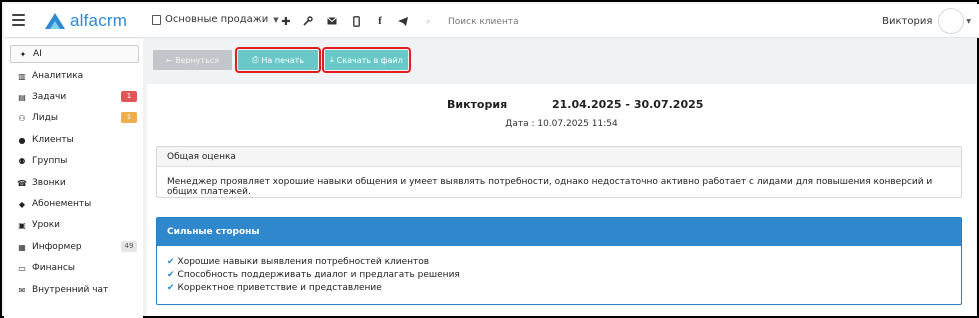  What do you see at coordinates (45, 118) in the screenshot?
I see `sidebar-item-label: Лиды` at bounding box center [45, 118].